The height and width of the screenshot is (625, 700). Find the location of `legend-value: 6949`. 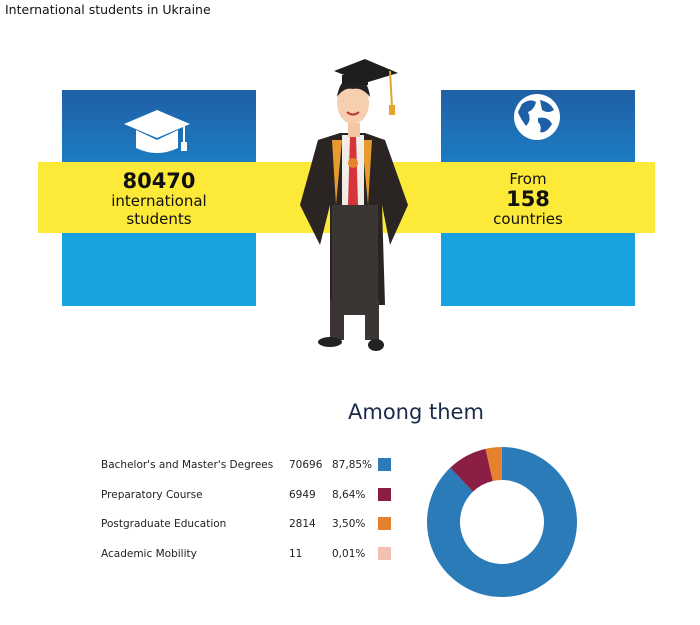

legend-value: 6949 is located at coordinates (302, 494).